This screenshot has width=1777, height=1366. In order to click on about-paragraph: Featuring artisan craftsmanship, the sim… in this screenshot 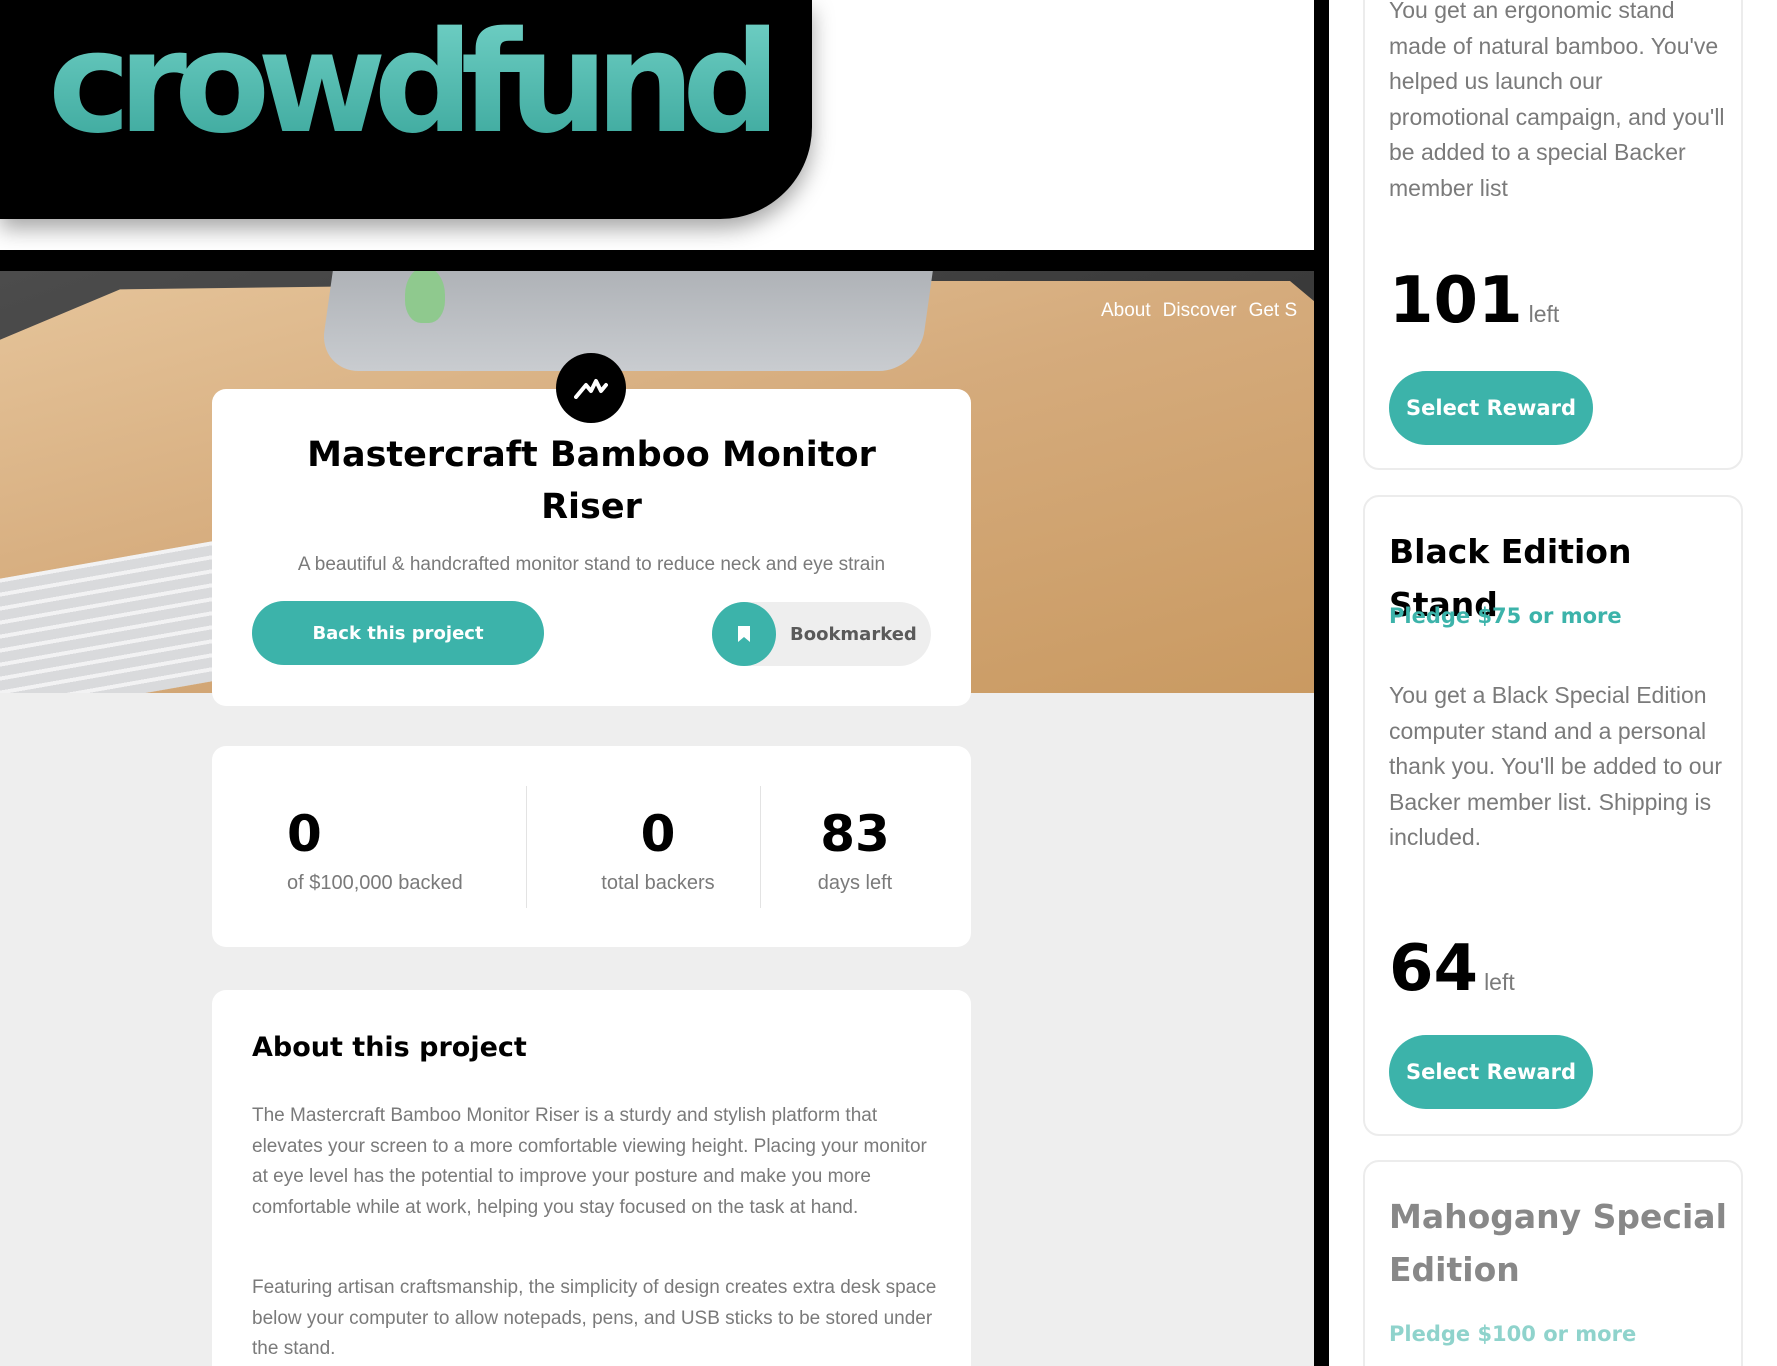, I will do `click(594, 1318)`.